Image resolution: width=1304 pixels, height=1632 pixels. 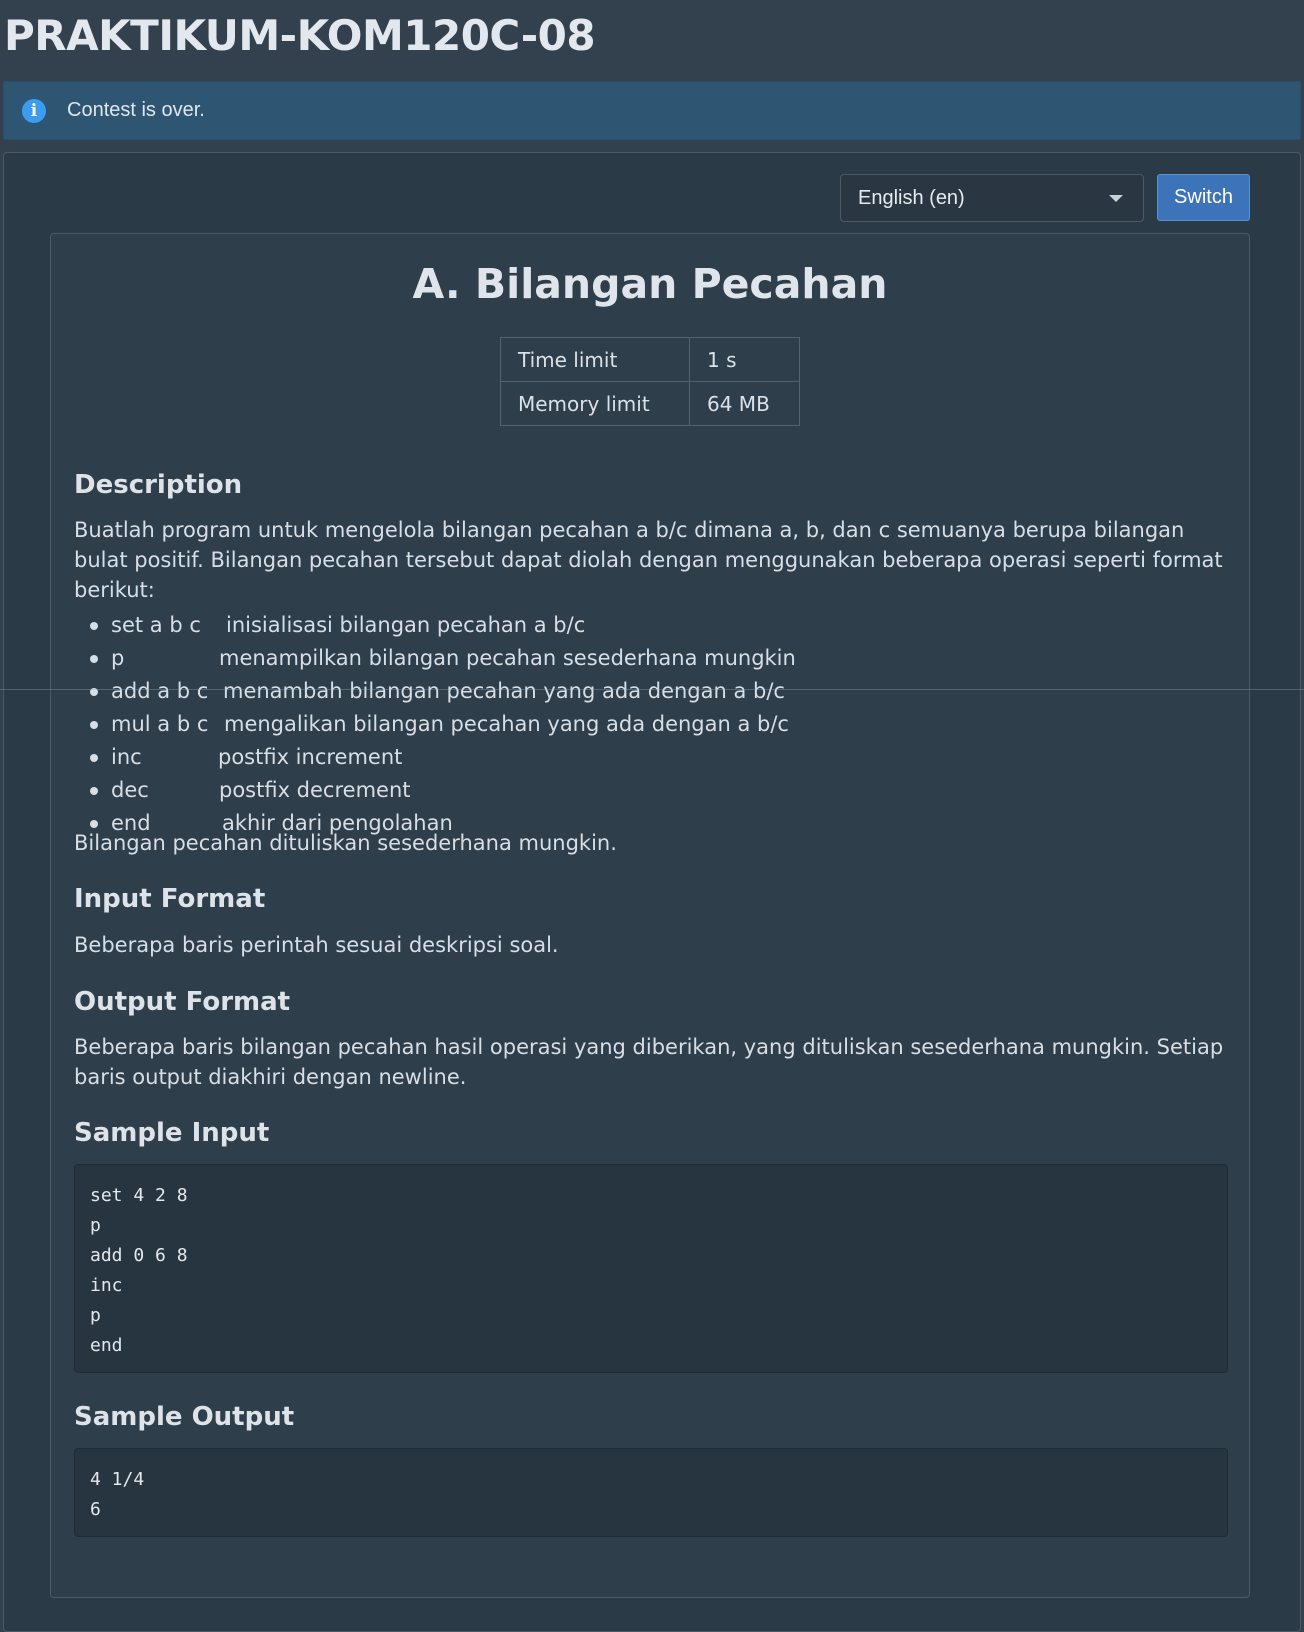 What do you see at coordinates (34, 110) in the screenshot?
I see `info-icon: i` at bounding box center [34, 110].